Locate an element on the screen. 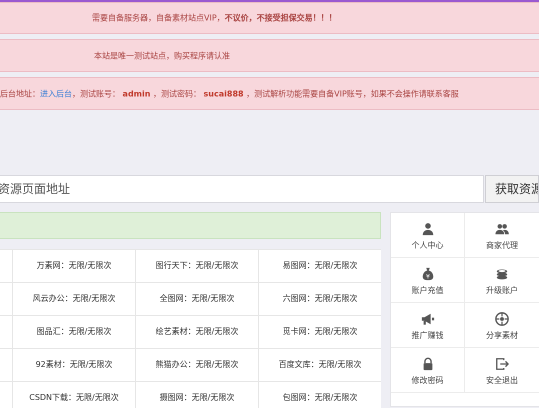  resource-url-input: 资源页面地址 is located at coordinates (242, 189).